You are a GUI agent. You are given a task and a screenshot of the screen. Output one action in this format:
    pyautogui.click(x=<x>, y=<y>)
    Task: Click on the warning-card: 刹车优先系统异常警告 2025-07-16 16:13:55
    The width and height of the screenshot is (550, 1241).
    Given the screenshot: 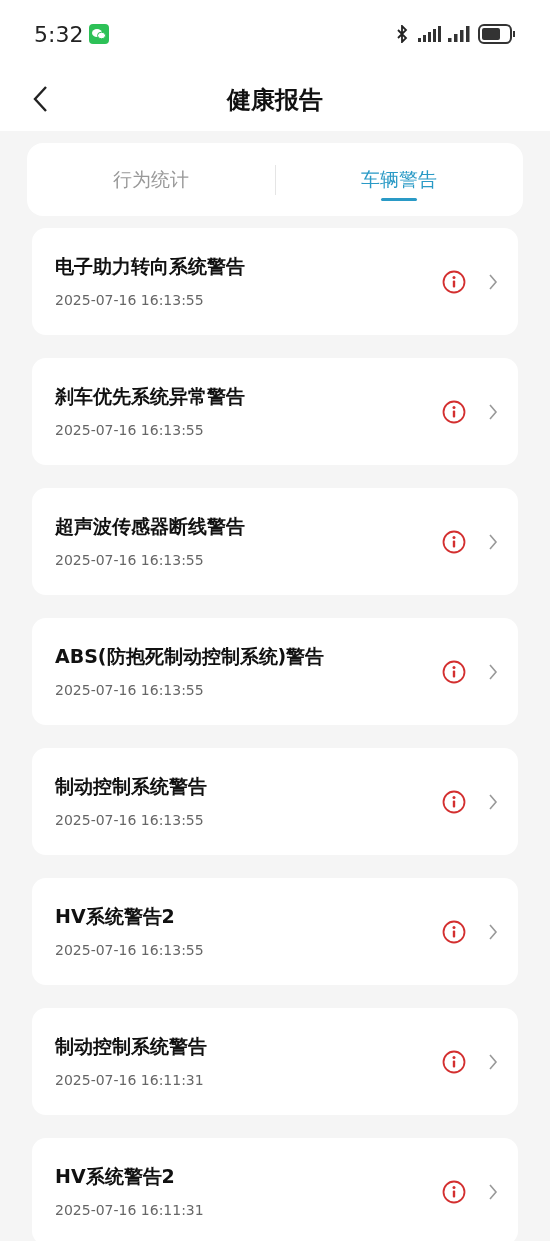 What is the action you would take?
    pyautogui.click(x=275, y=411)
    